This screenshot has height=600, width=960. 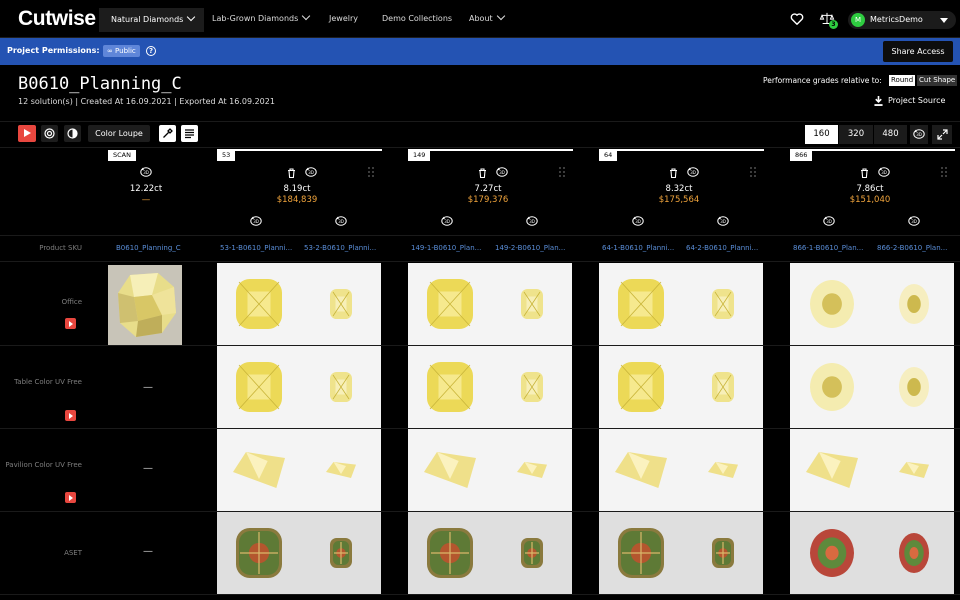 What do you see at coordinates (48, 382) in the screenshot?
I see `row-label-table-color: Table Color UV Free` at bounding box center [48, 382].